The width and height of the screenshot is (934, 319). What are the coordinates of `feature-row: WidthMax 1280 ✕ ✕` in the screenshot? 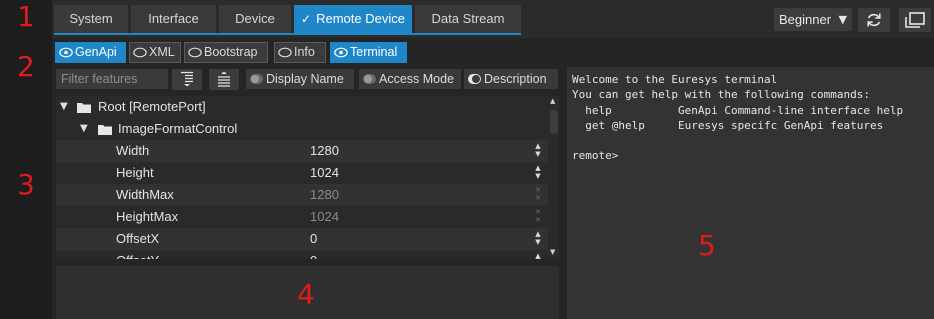 It's located at (302, 195).